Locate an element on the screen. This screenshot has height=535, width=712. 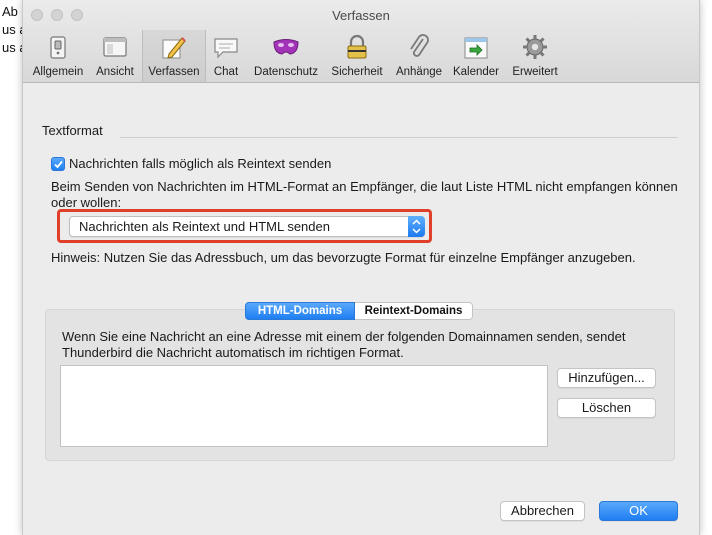
checkmark-icon is located at coordinates (58, 164).